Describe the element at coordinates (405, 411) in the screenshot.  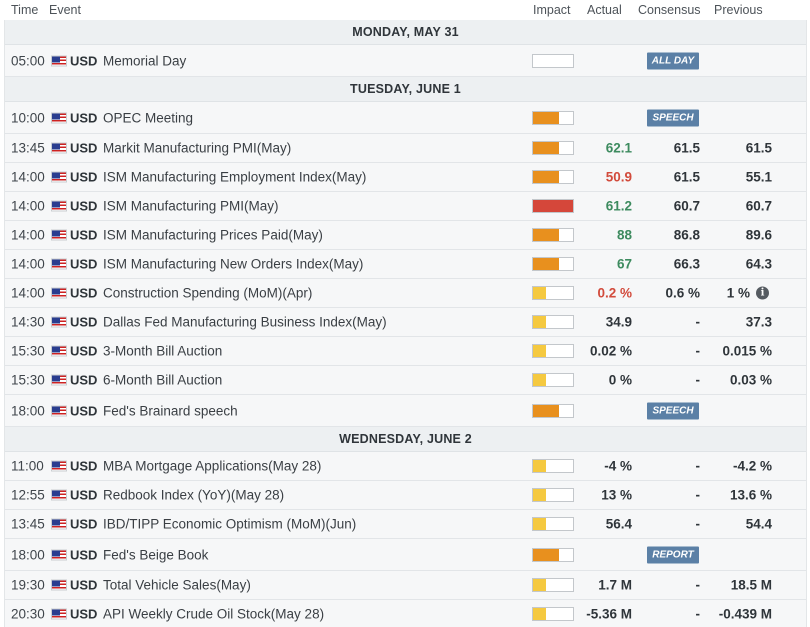
I see `event-row: 18:00 USD Fed's Brainard speech SPEECH` at that location.